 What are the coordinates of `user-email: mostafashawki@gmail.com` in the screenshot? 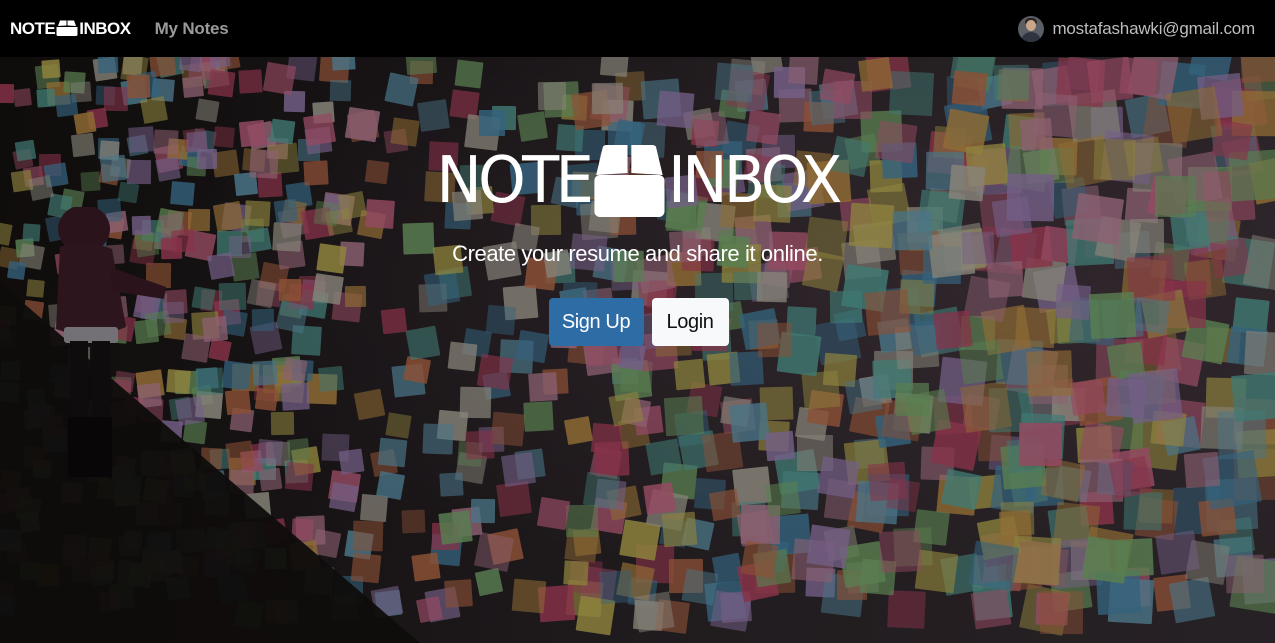 It's located at (1153, 28).